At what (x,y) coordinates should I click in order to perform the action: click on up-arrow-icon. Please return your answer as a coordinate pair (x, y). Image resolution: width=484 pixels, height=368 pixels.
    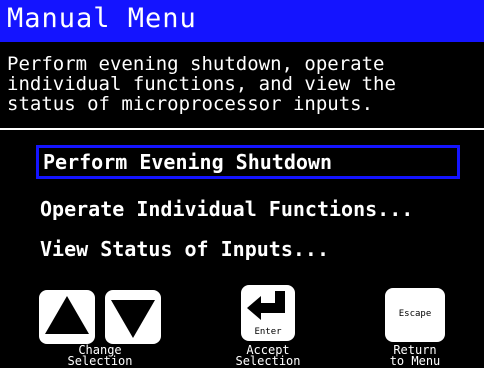
    Looking at the image, I should click on (67, 315).